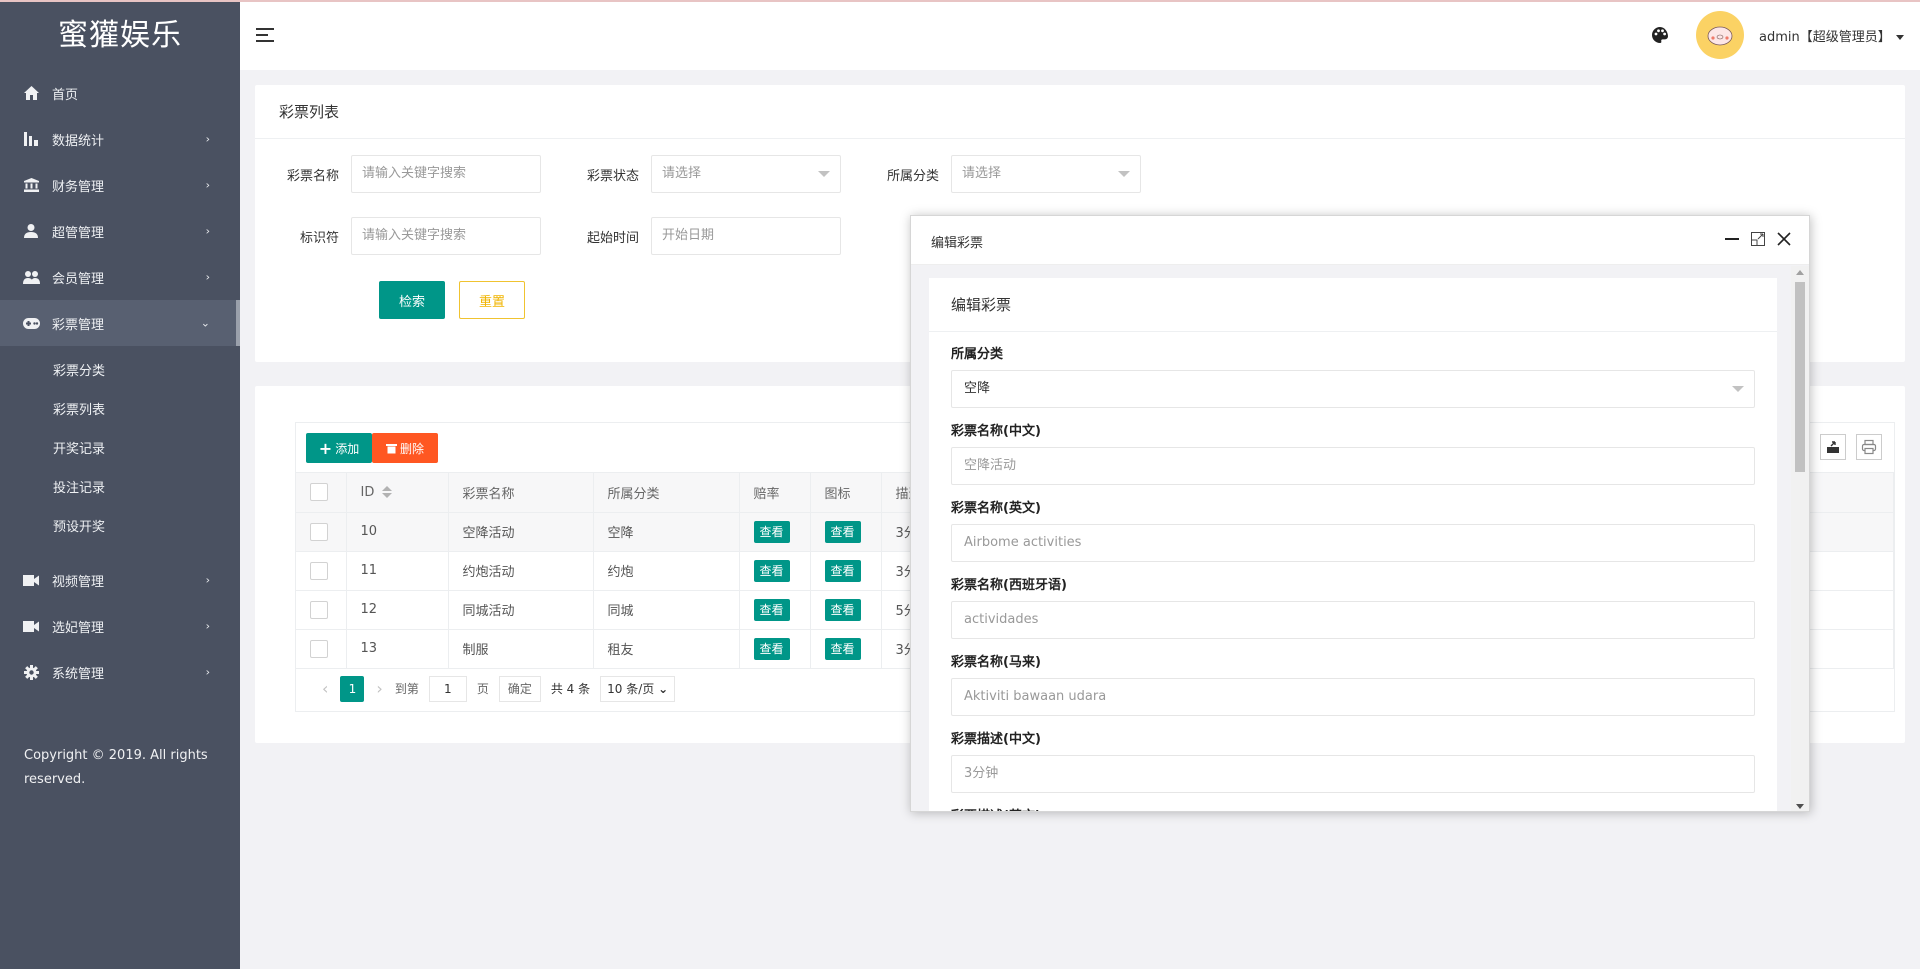 Image resolution: width=1920 pixels, height=969 pixels. I want to click on sidebar-item-0: 首页, so click(120, 93).